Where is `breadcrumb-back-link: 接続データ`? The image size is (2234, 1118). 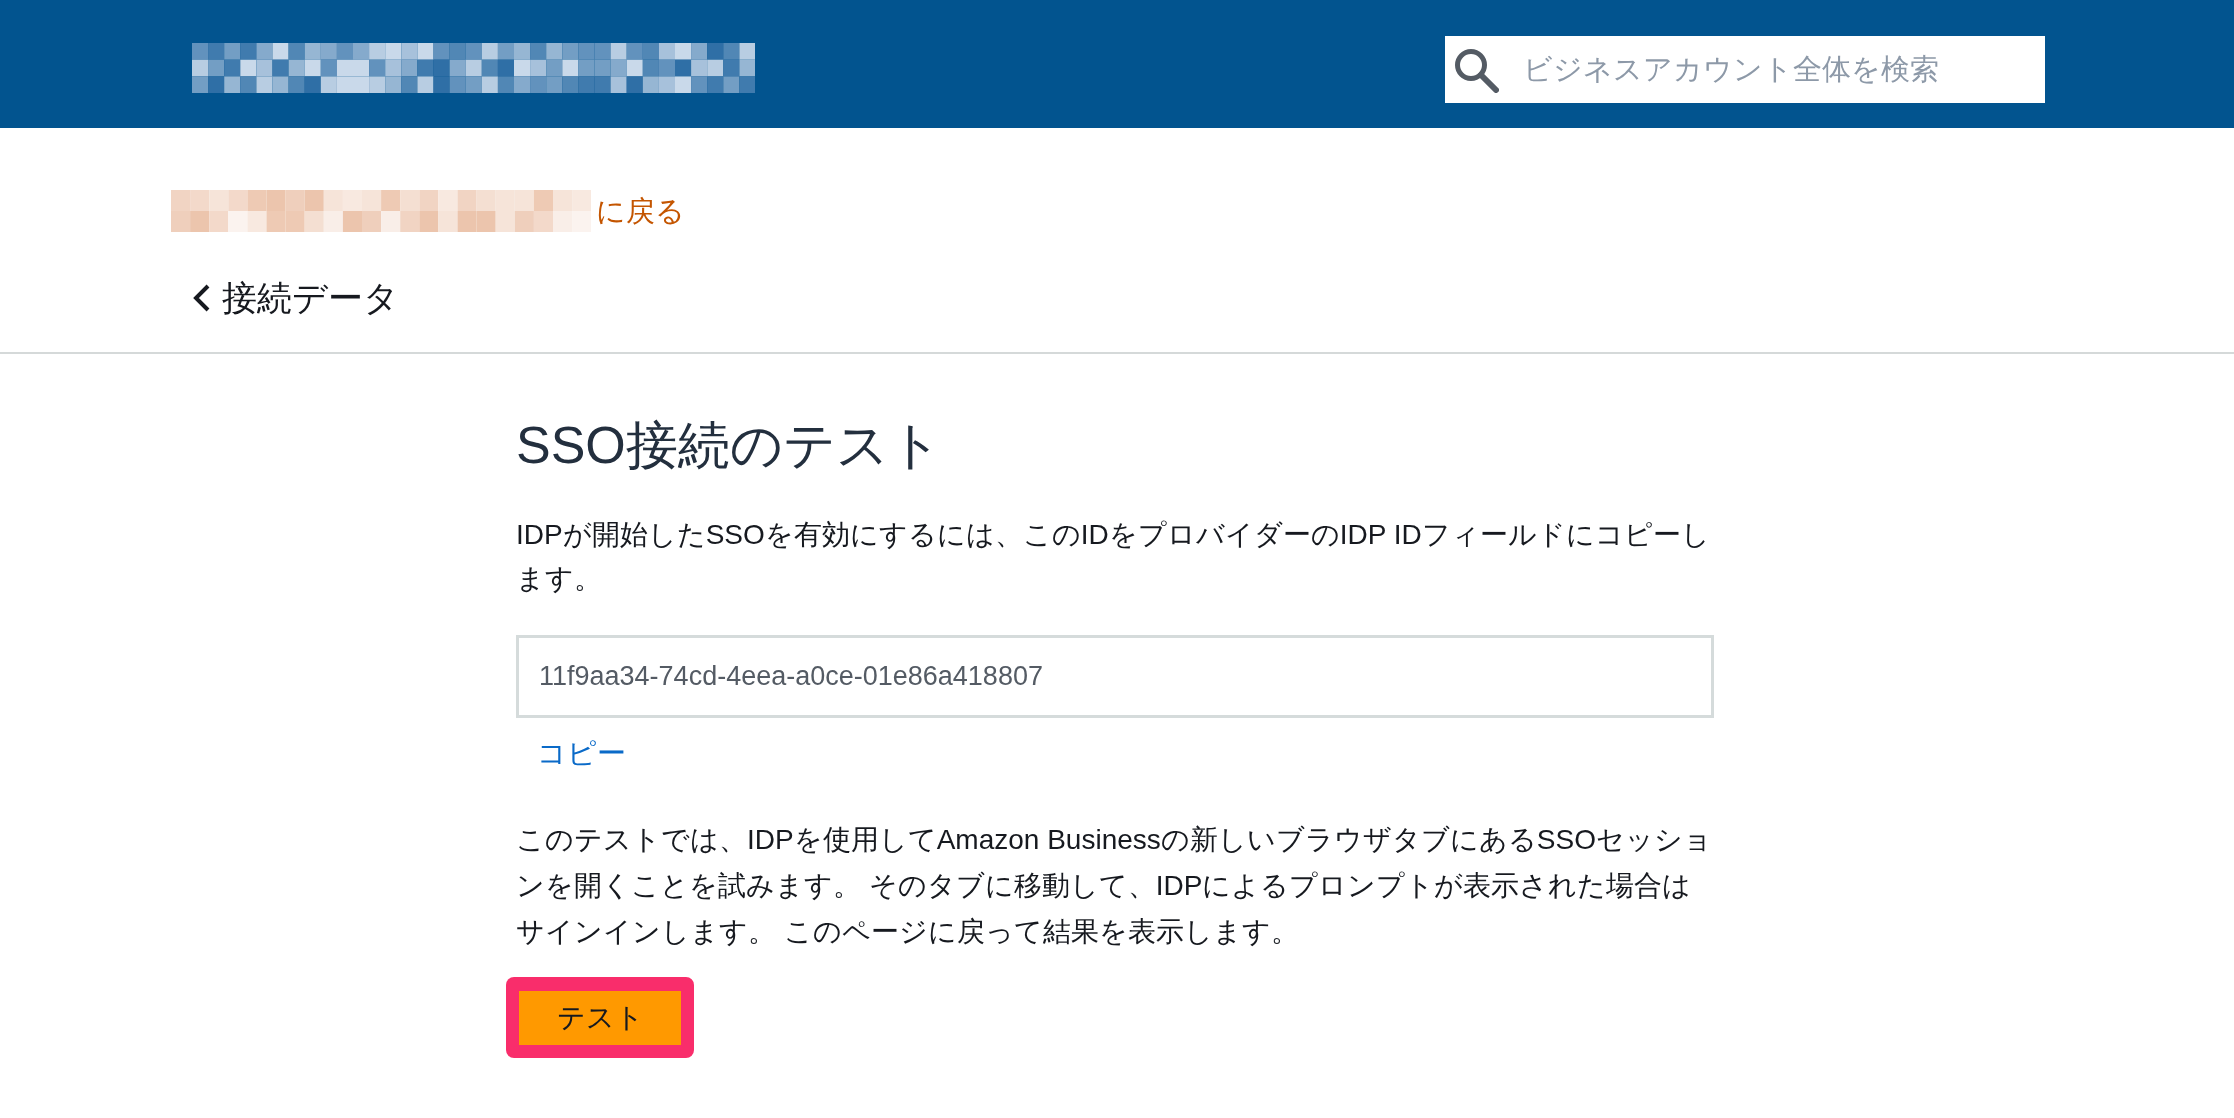 breadcrumb-back-link: 接続データ is located at coordinates (295, 298).